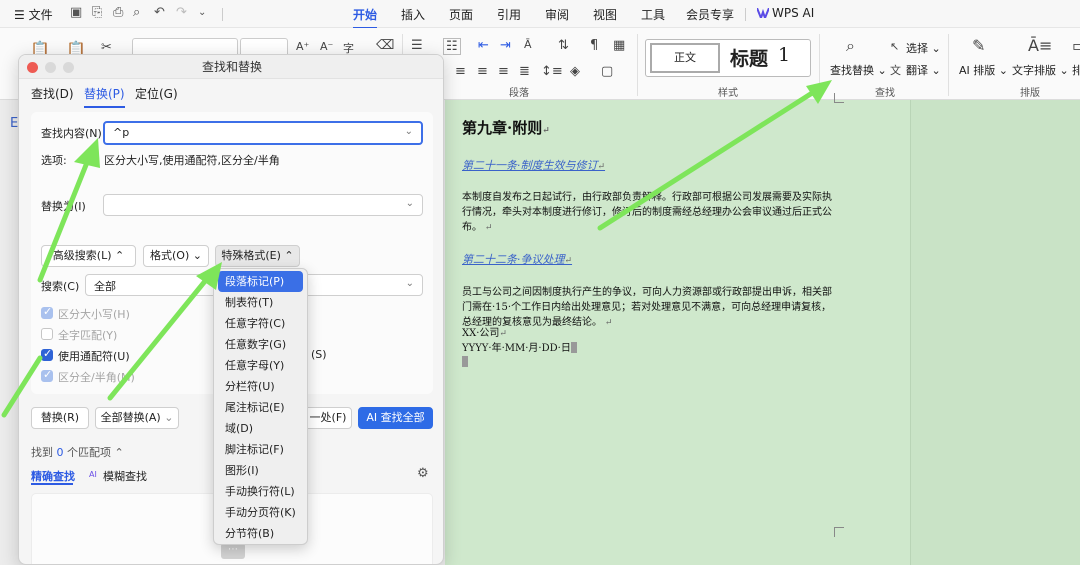 The height and width of the screenshot is (565, 1080). I want to click on tab-fuzzy-search: 模糊查找, so click(125, 476).